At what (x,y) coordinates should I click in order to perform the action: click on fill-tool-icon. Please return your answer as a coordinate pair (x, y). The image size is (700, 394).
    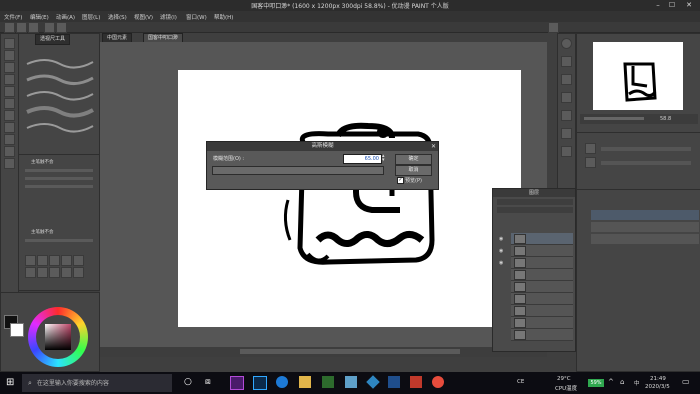
    Looking at the image, I should click on (9, 139).